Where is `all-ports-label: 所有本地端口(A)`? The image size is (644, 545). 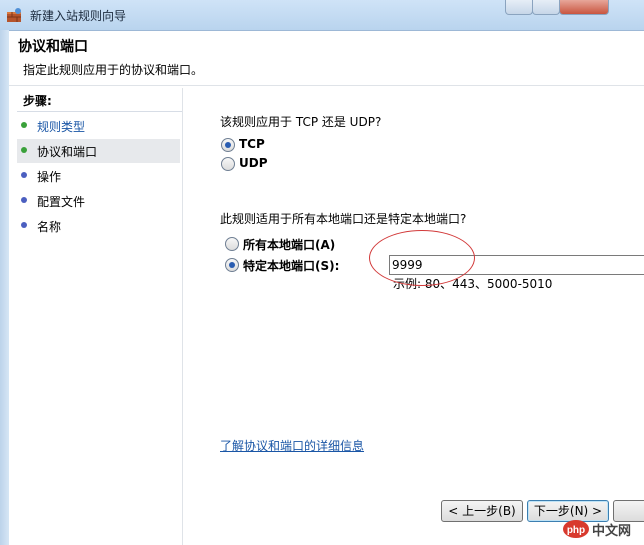
all-ports-label: 所有本地端口(A) is located at coordinates (289, 245).